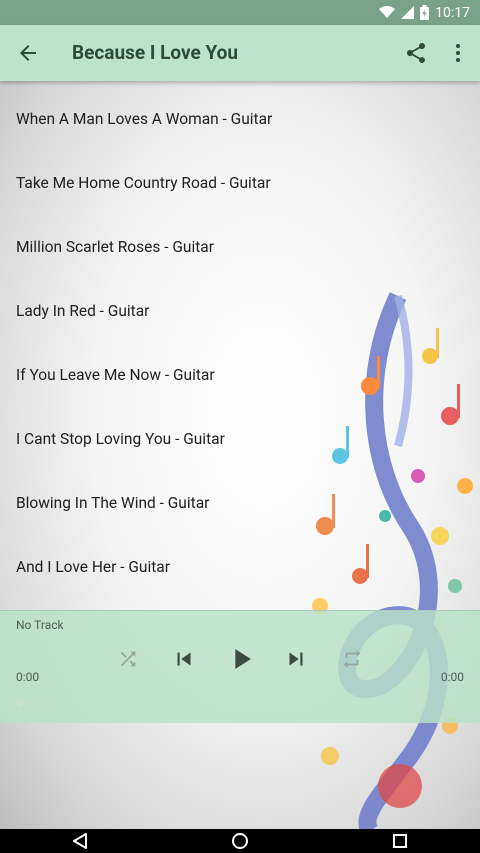 Image resolution: width=480 pixels, height=853 pixels. I want to click on list-item: Blowing In The Wind - Guitar, so click(240, 503).